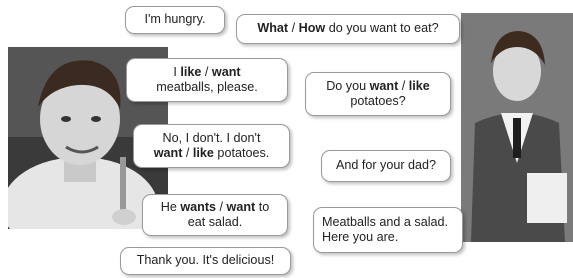 This screenshot has height=278, width=573. I want to click on option-word: What, so click(273, 28).